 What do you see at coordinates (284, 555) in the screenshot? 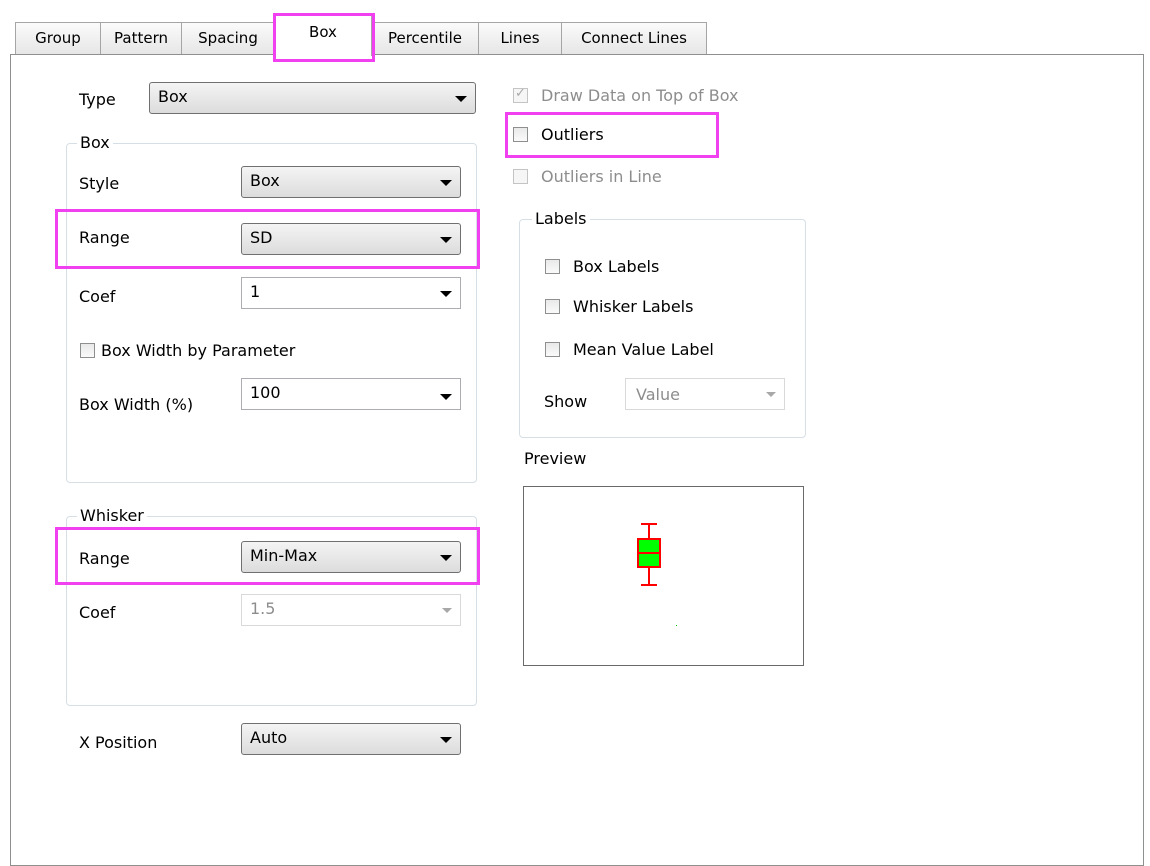
I see `whisker-range-value: Min-Max` at bounding box center [284, 555].